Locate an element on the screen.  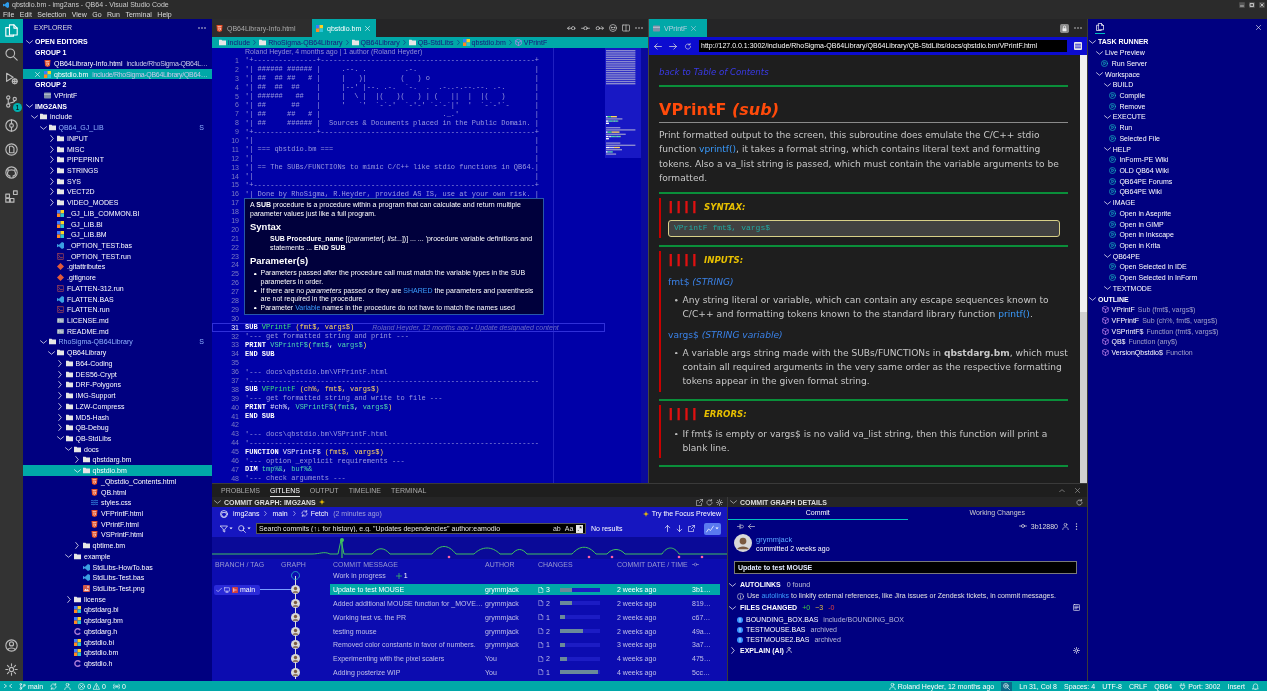
document-ring-icon is located at coordinates (11, 149).